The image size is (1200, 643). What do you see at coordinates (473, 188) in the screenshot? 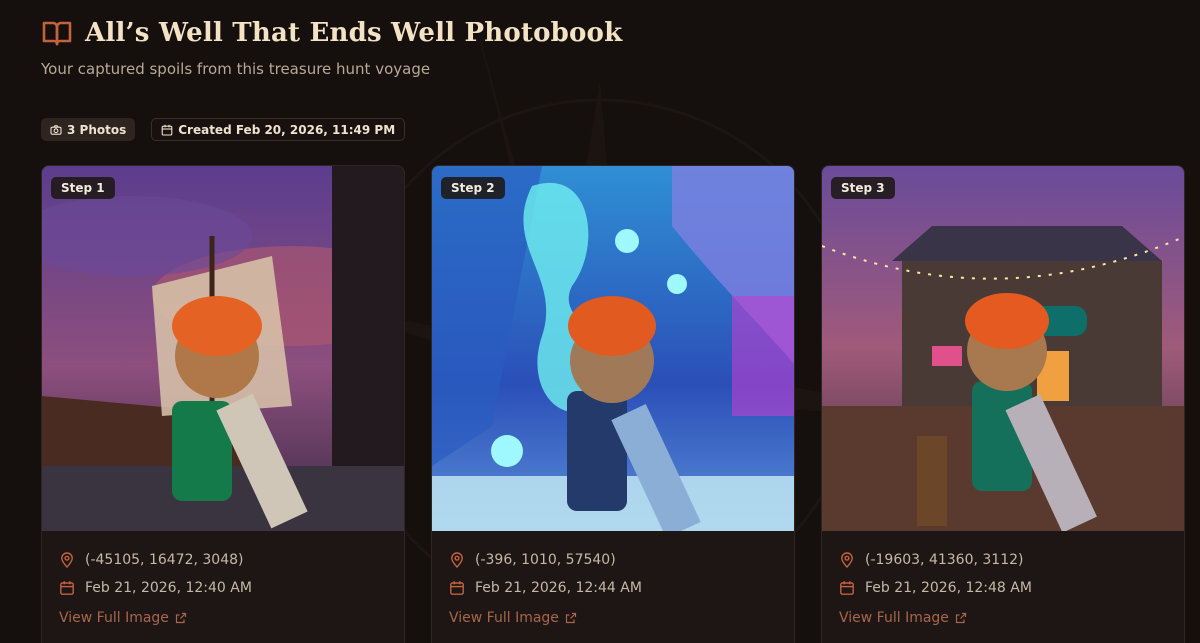
I see `step-badge: Step 2` at bounding box center [473, 188].